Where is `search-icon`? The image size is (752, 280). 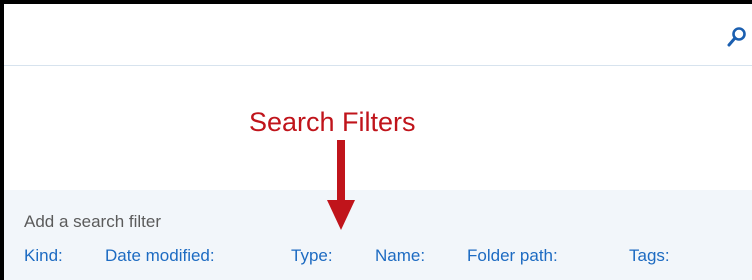 search-icon is located at coordinates (737, 37).